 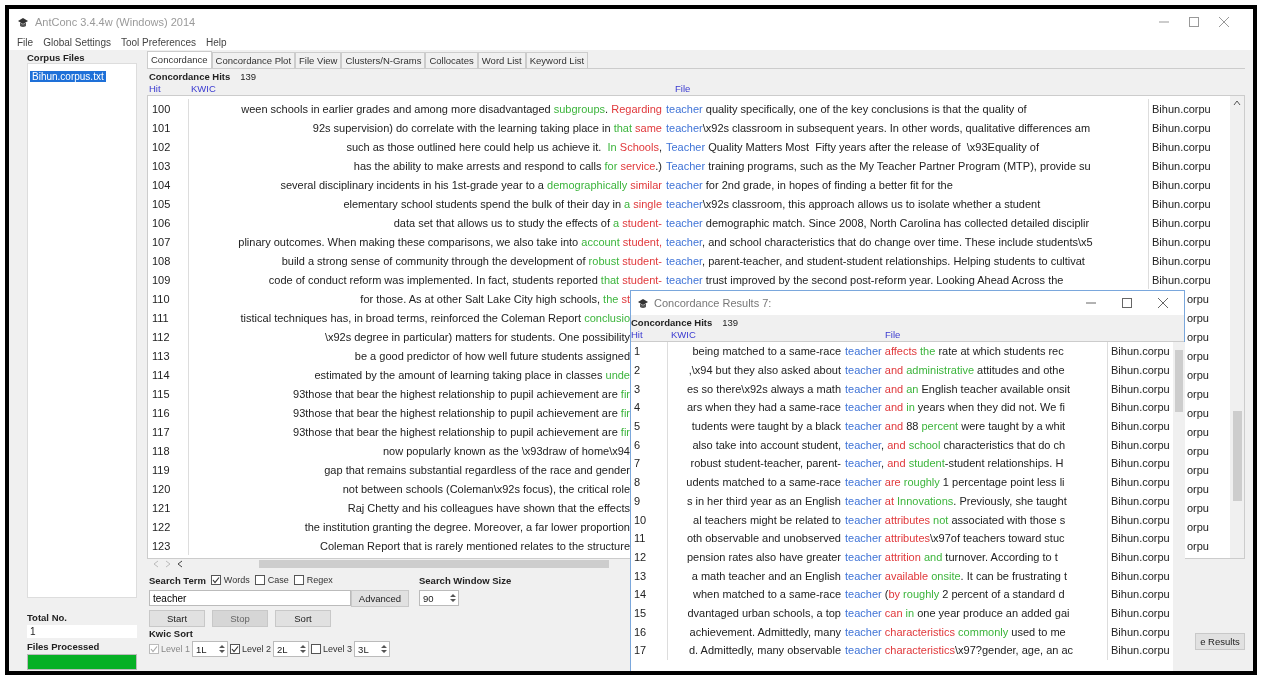 I want to click on right-context: teacher can in one year produce an added gai, so click(x=957, y=612).